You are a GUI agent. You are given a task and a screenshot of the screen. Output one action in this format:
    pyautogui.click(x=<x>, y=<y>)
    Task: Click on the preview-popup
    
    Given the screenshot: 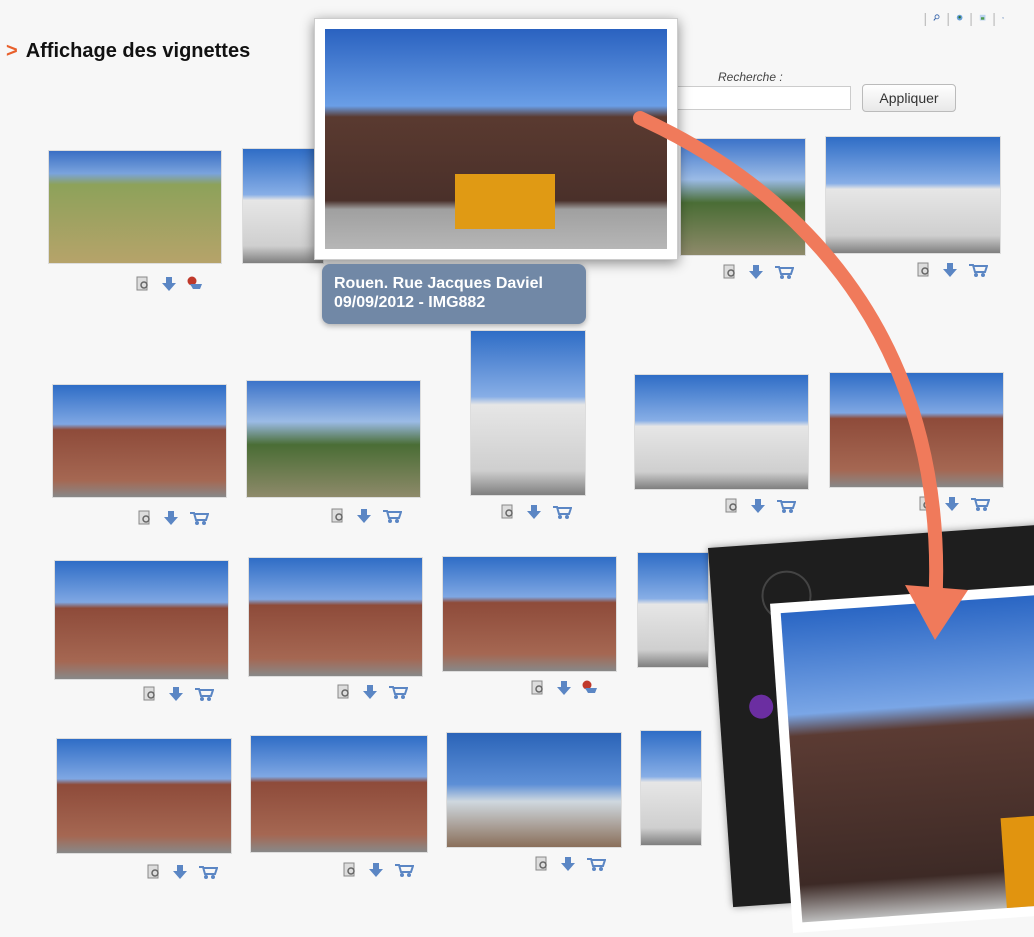 What is the action you would take?
    pyautogui.click(x=496, y=139)
    